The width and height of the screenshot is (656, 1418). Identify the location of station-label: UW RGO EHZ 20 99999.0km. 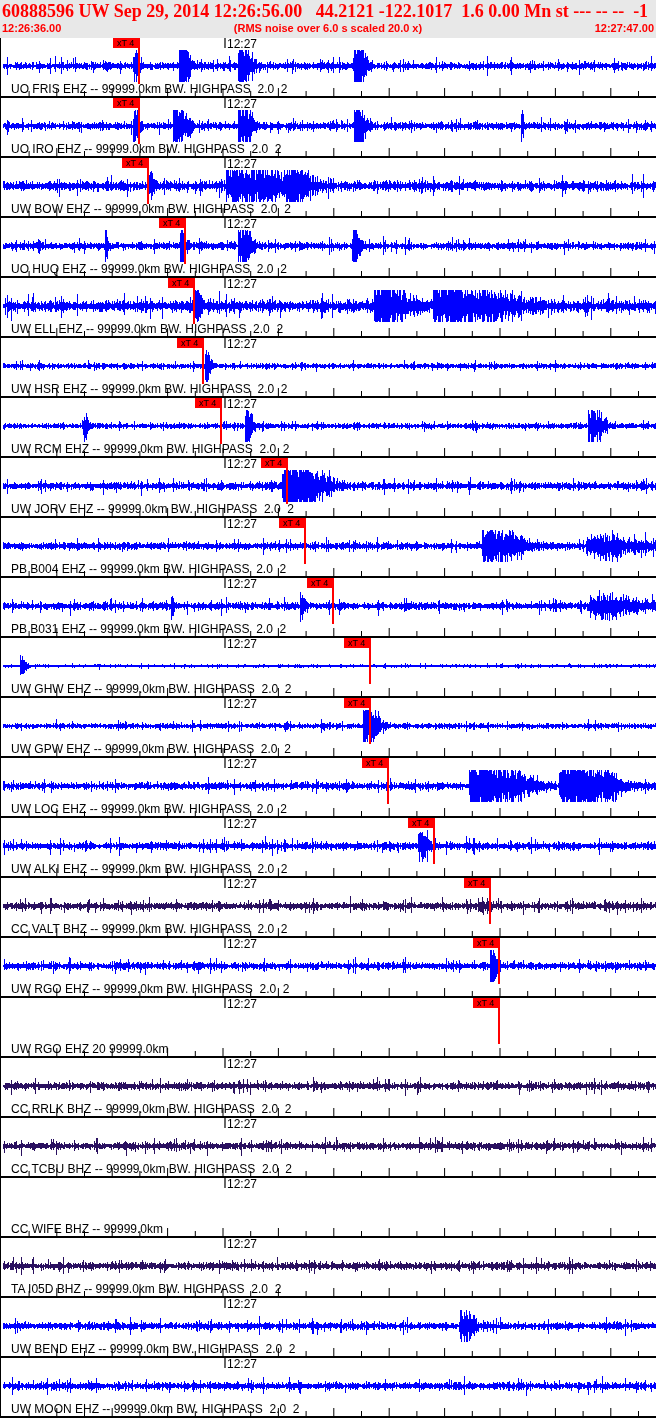
(90, 1049).